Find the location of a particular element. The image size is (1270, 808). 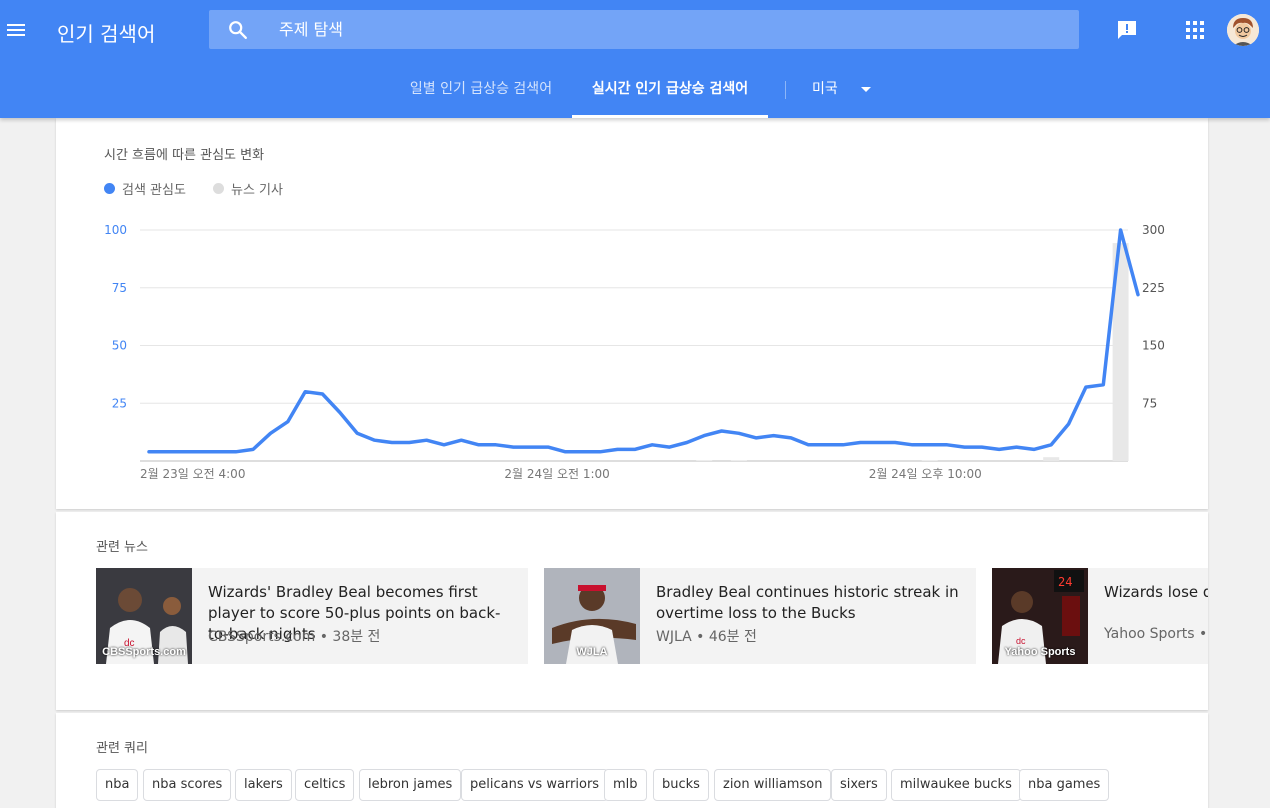

query-chip: lebron james is located at coordinates (410, 785).